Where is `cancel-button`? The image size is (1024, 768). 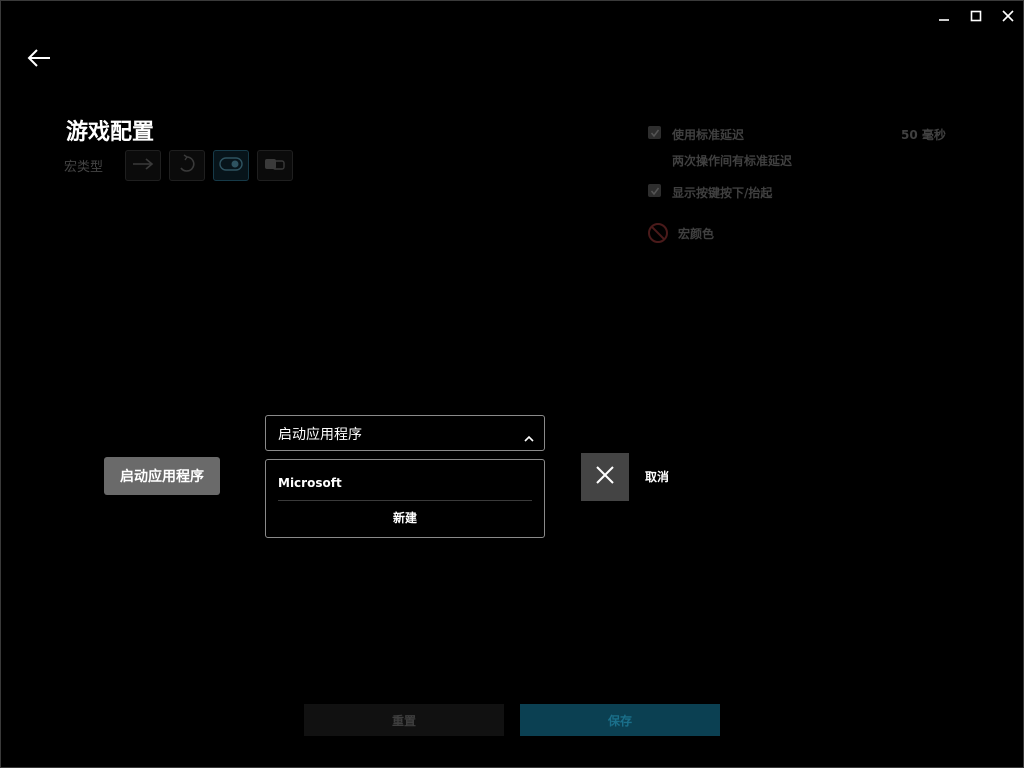 cancel-button is located at coordinates (605, 477).